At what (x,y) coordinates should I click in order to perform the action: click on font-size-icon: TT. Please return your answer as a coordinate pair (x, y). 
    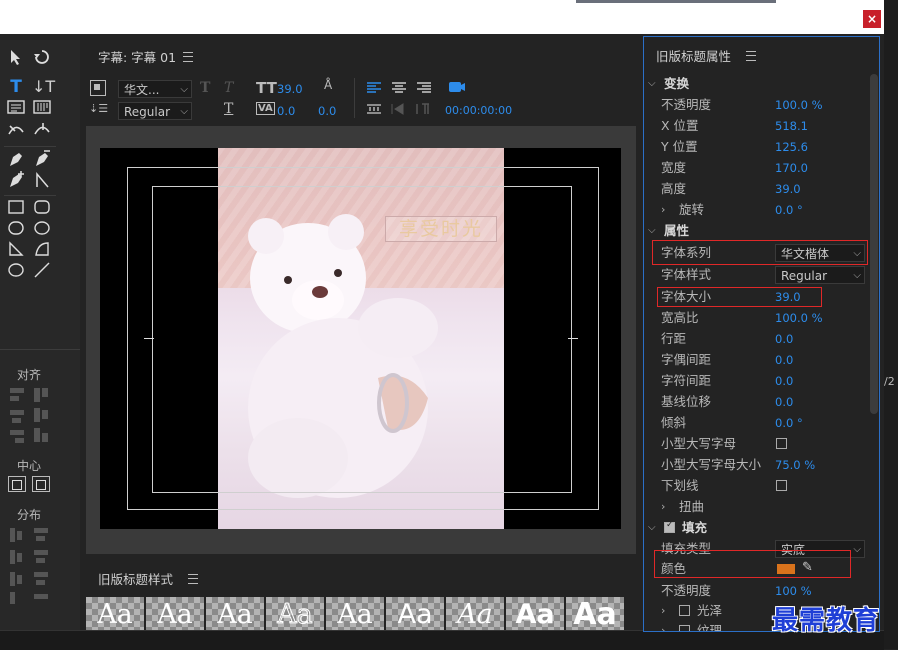
    Looking at the image, I should click on (266, 88).